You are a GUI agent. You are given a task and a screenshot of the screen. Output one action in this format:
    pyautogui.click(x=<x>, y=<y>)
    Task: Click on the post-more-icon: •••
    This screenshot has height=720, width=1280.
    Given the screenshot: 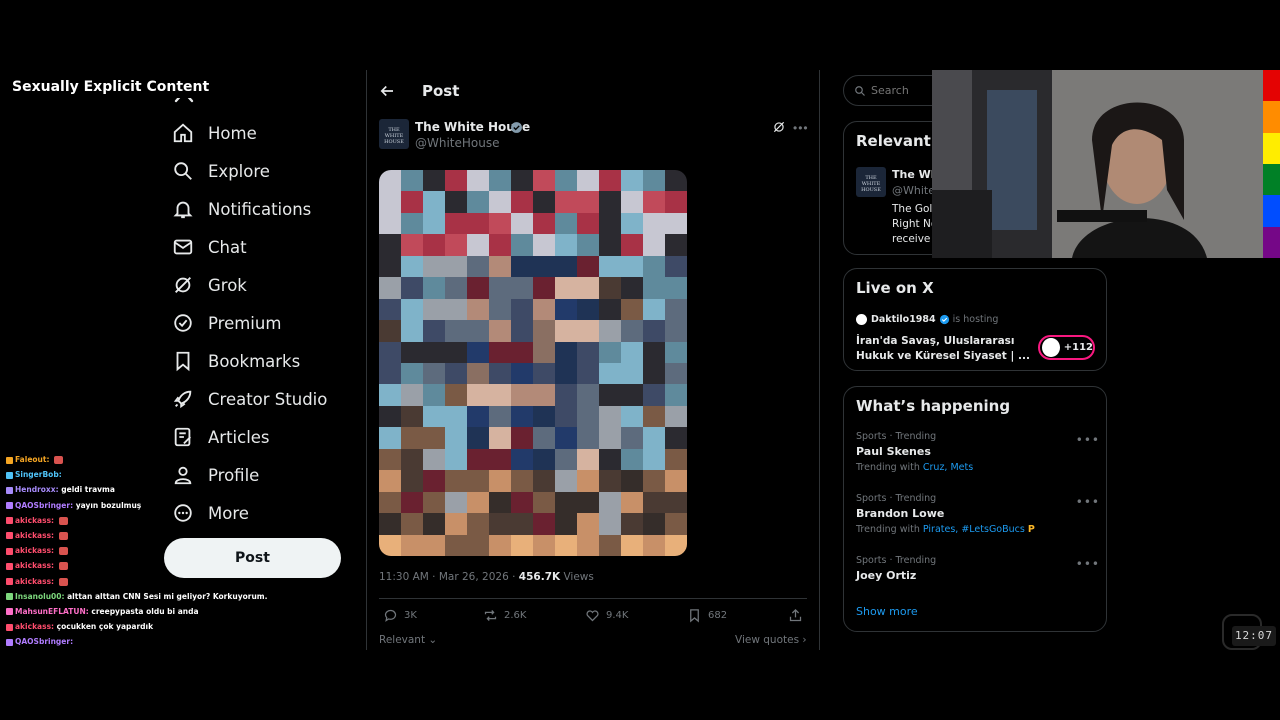 What is the action you would take?
    pyautogui.click(x=801, y=128)
    